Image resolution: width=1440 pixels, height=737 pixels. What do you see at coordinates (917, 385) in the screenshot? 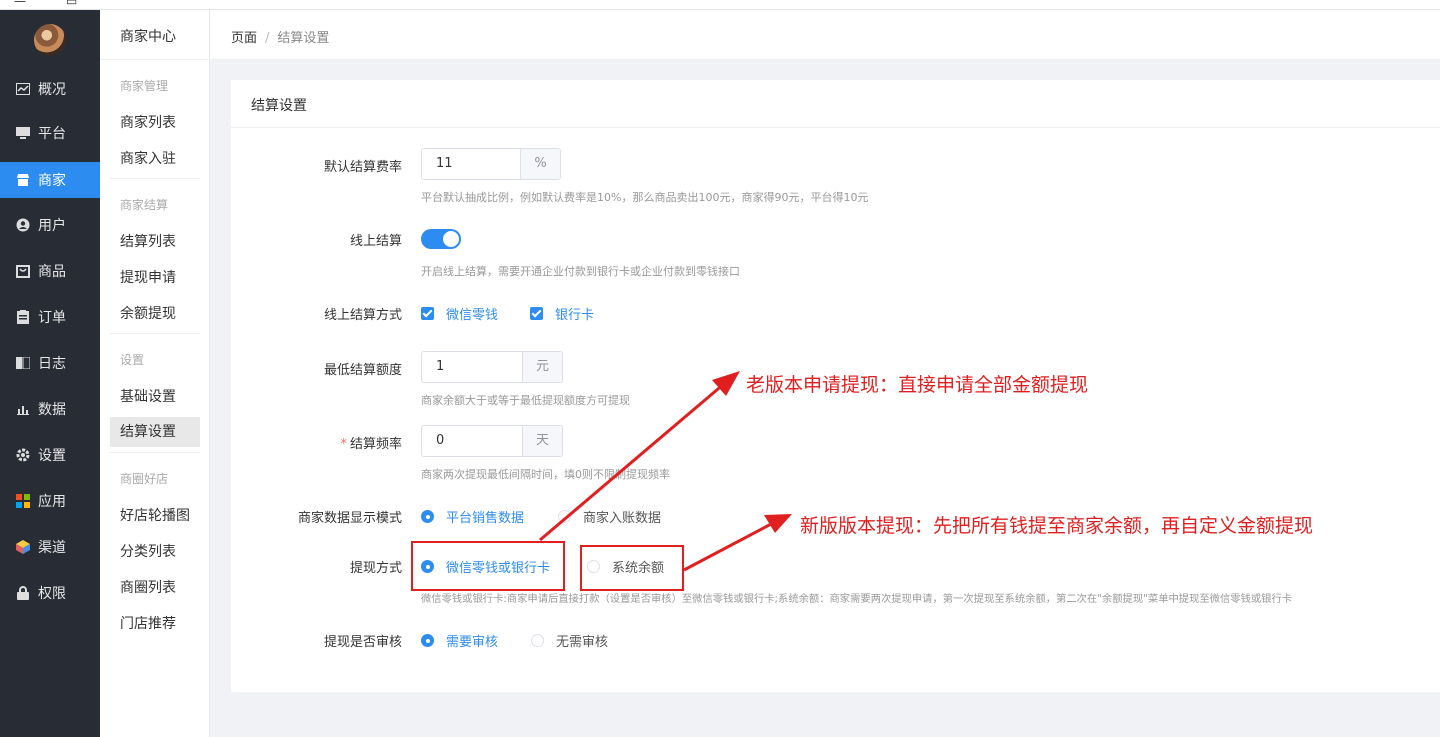
I see `annotation-text-old: 老版本申请提现：直接申请全部金额提现` at bounding box center [917, 385].